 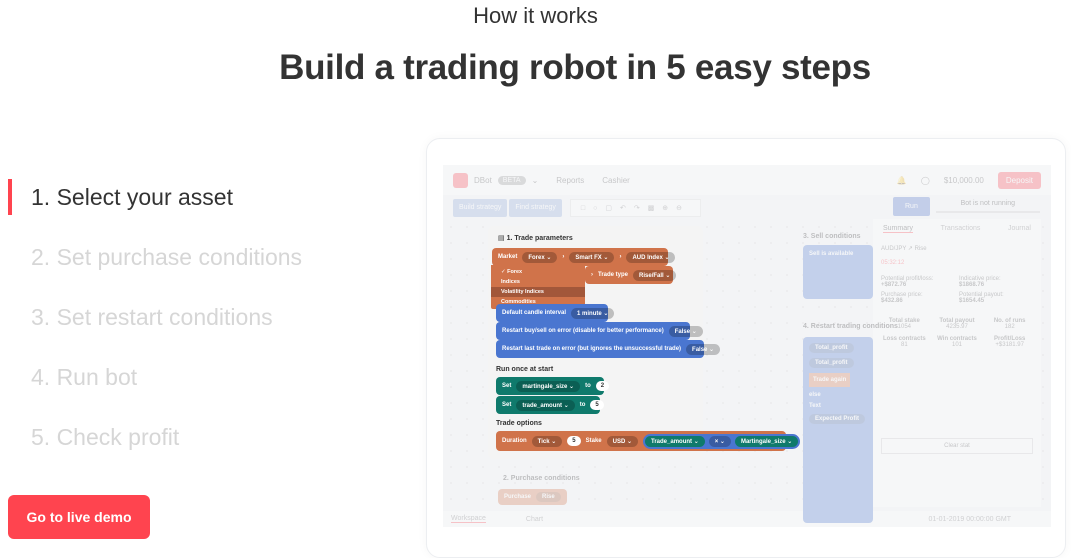 I want to click on submarket-select: Smart FX ⌄, so click(x=592, y=257).